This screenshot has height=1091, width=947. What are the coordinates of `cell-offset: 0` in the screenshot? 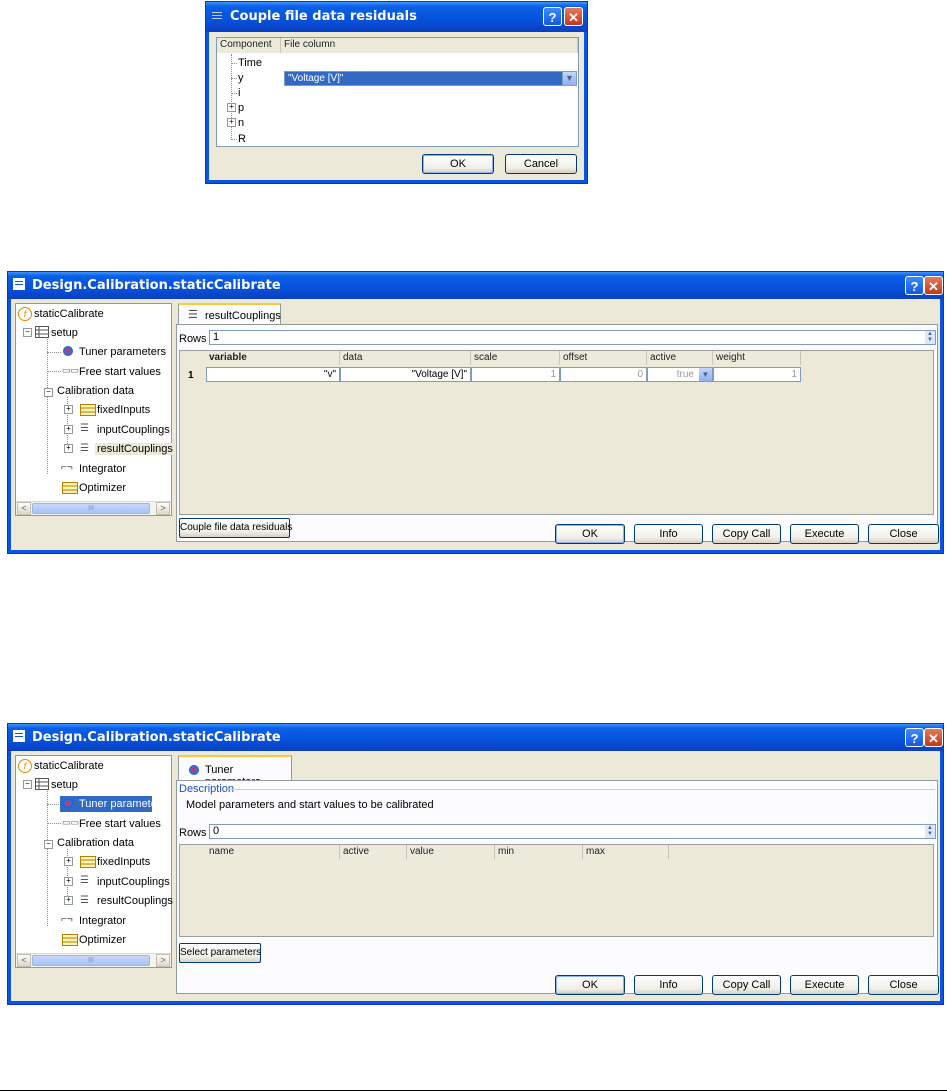 It's located at (603, 374).